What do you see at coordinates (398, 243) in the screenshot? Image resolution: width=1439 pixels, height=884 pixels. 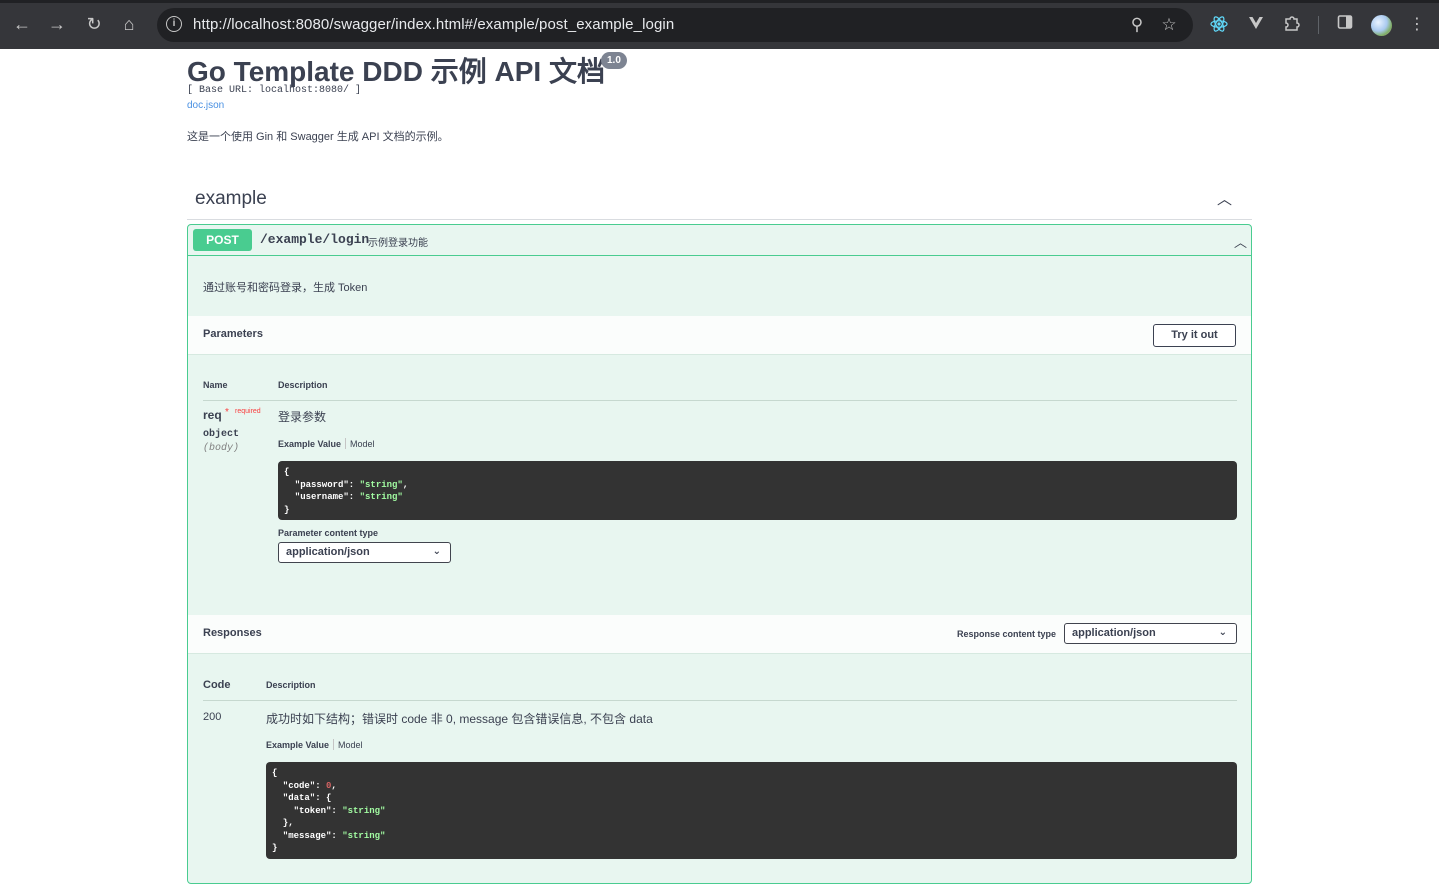 I see `operation-summary-text: 示例登录功能` at bounding box center [398, 243].